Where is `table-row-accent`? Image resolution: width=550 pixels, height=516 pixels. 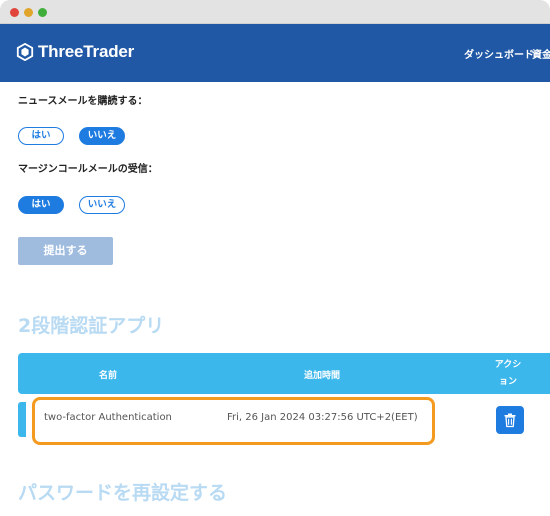
table-row-accent is located at coordinates (22, 419).